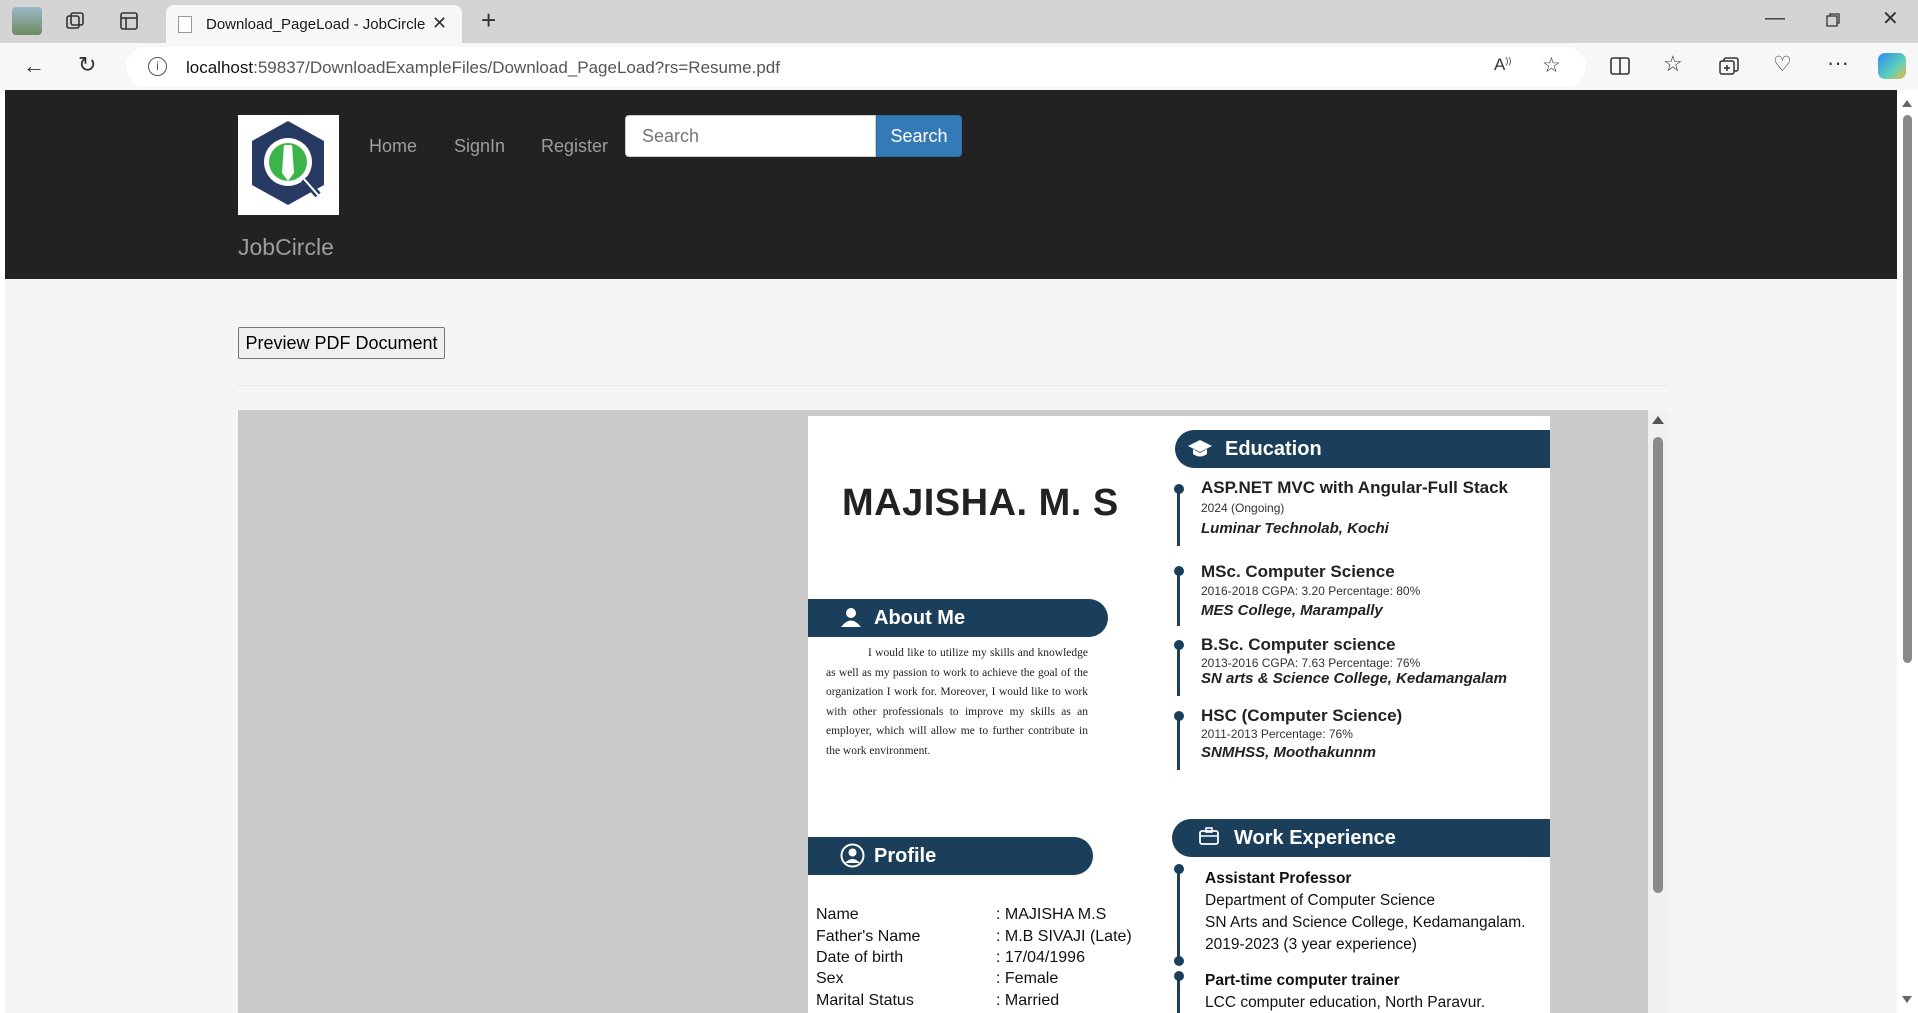  What do you see at coordinates (1302, 715) in the screenshot?
I see `education-degree: HSC (Computer Science)` at bounding box center [1302, 715].